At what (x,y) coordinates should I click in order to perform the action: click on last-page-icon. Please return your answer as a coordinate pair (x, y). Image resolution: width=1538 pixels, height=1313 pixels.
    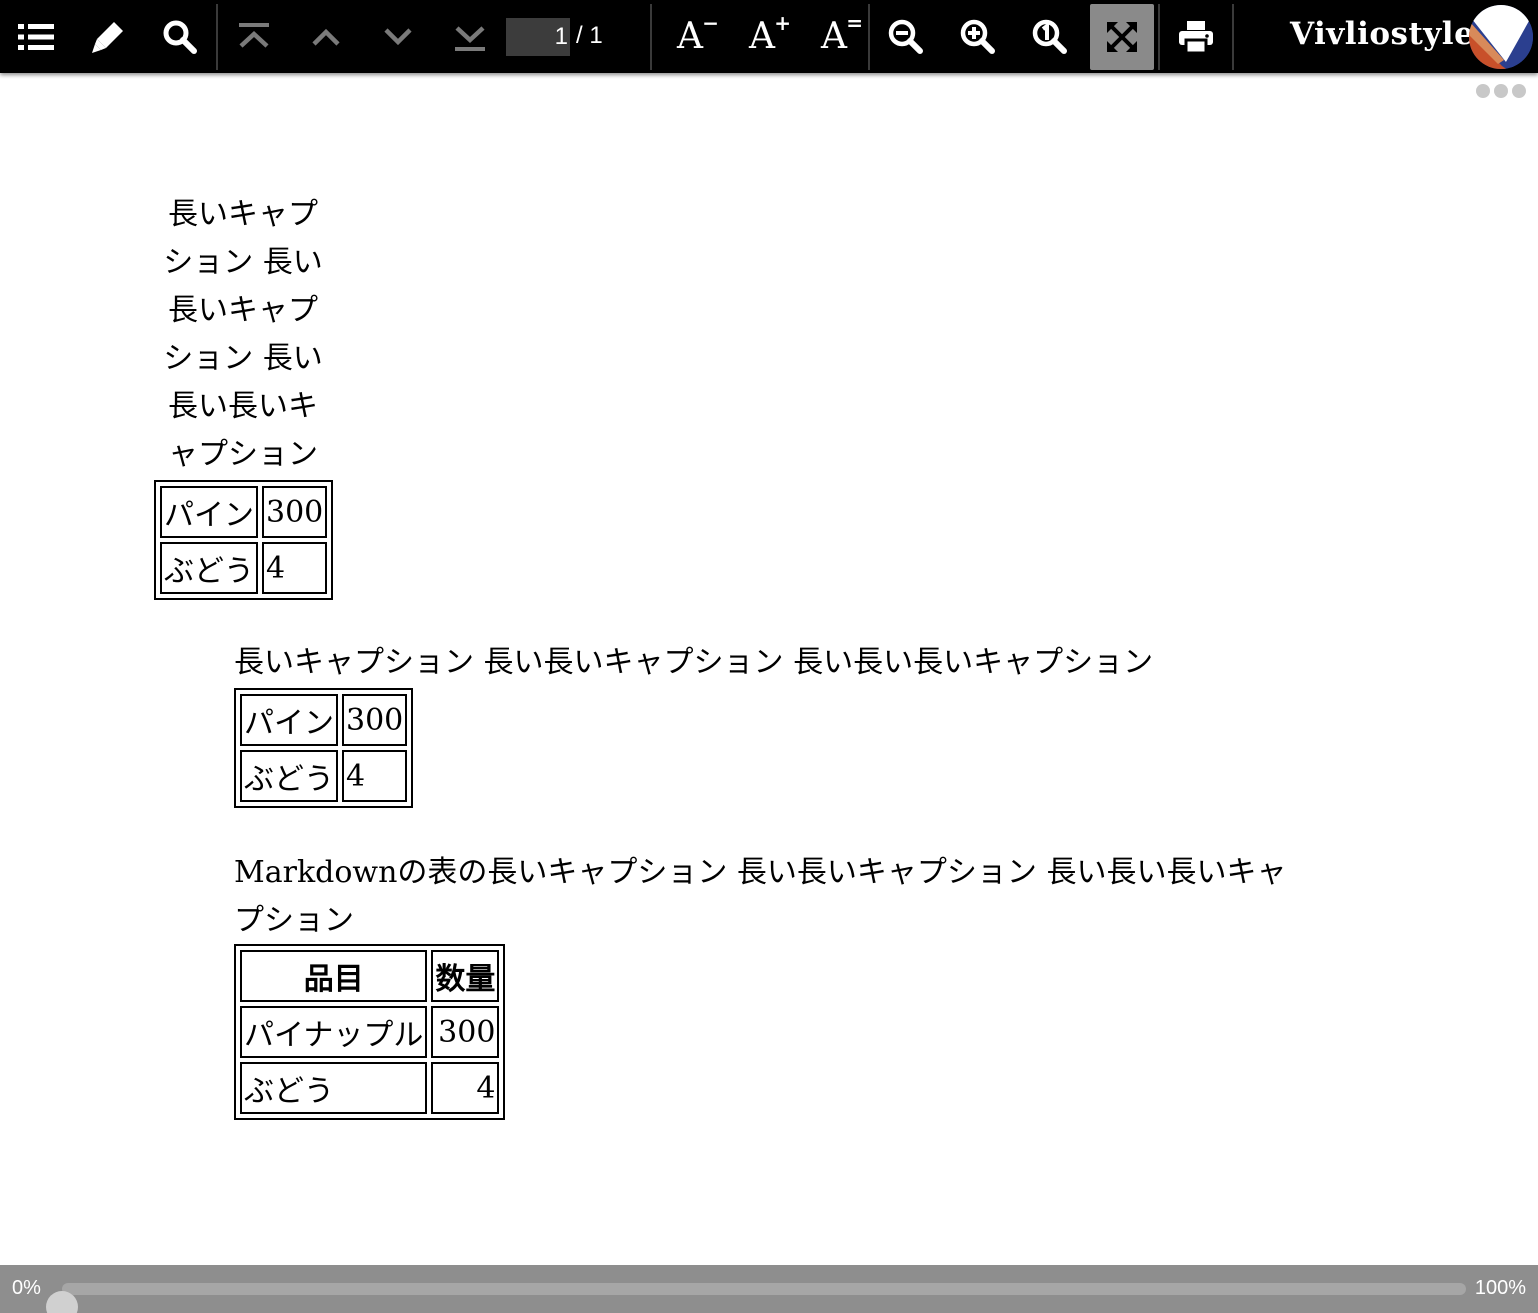
    Looking at the image, I should click on (470, 37).